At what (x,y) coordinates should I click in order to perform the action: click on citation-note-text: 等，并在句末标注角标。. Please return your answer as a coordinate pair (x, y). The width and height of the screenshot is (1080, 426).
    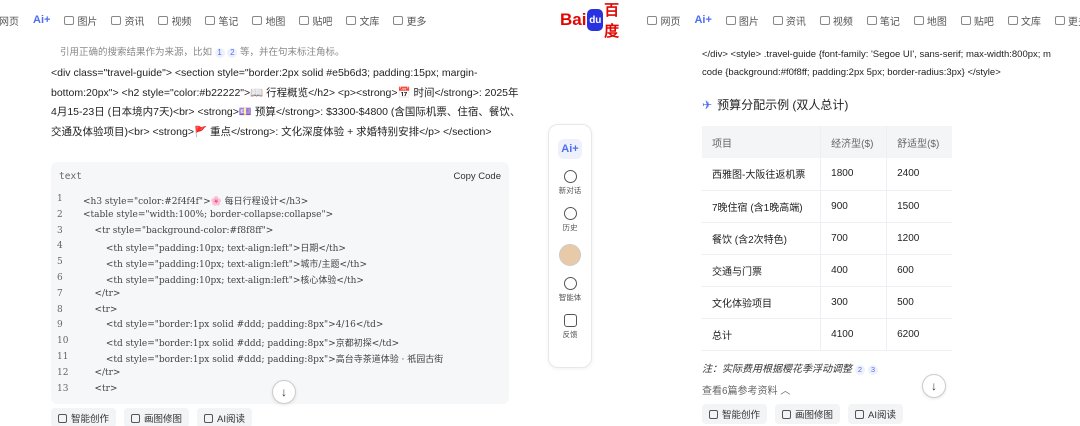
    Looking at the image, I should click on (292, 52).